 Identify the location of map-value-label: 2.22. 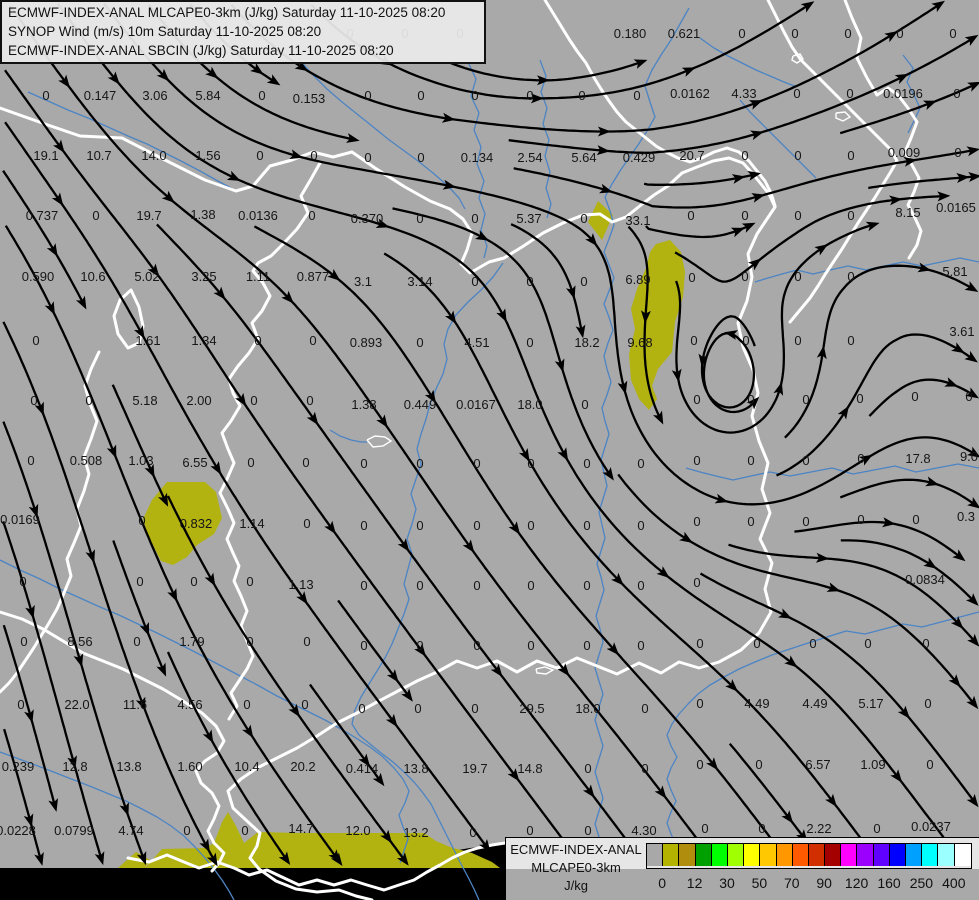
(818, 828).